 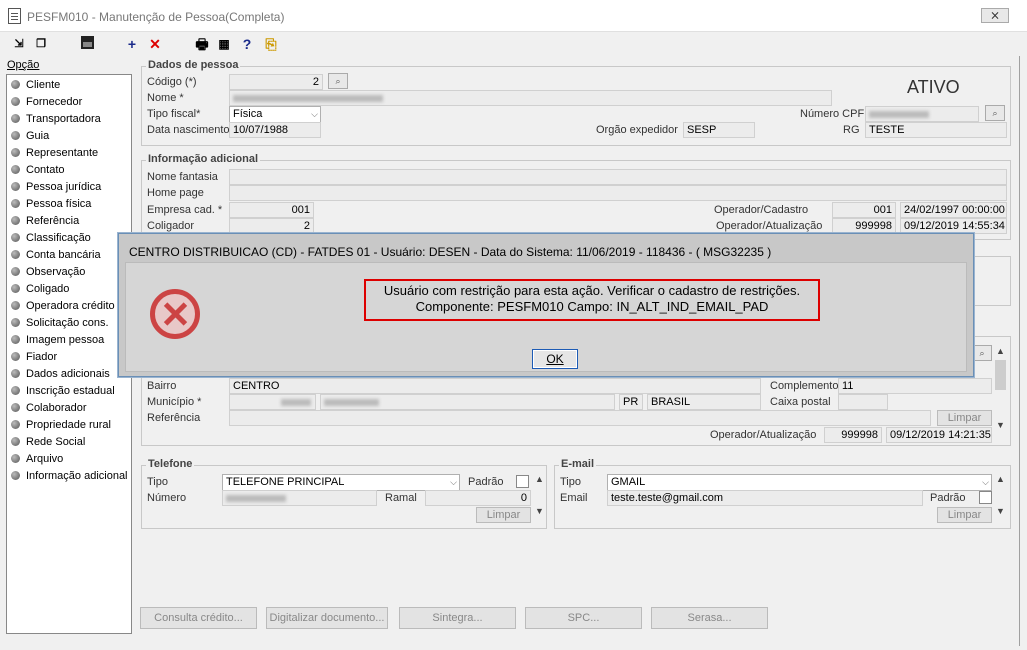 What do you see at coordinates (51, 238) in the screenshot?
I see `sidebar-item-classificacao: Classificação` at bounding box center [51, 238].